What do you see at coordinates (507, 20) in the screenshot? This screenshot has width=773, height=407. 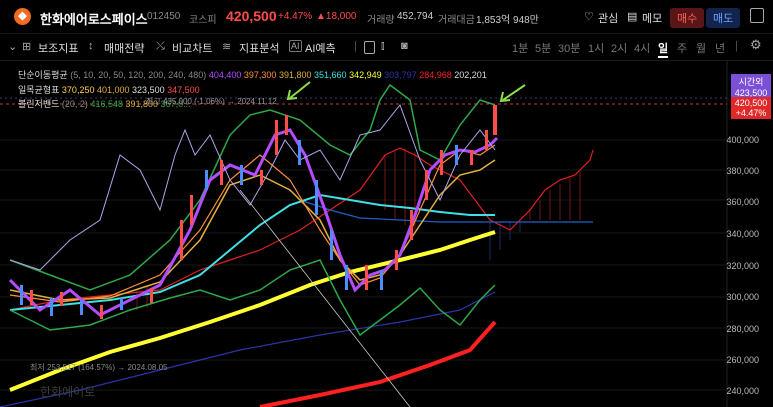 I see `amount-value: 1,853억 948만` at bounding box center [507, 20].